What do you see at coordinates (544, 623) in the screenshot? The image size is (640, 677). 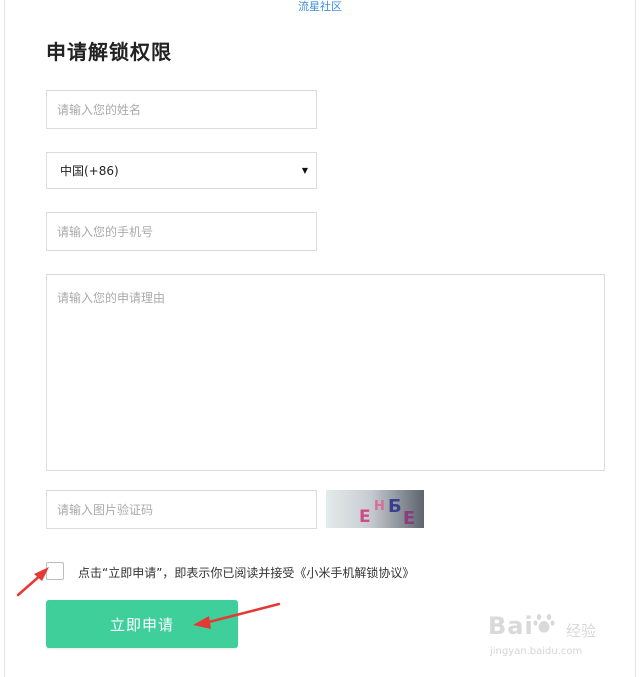 I see `paw-icon` at bounding box center [544, 623].